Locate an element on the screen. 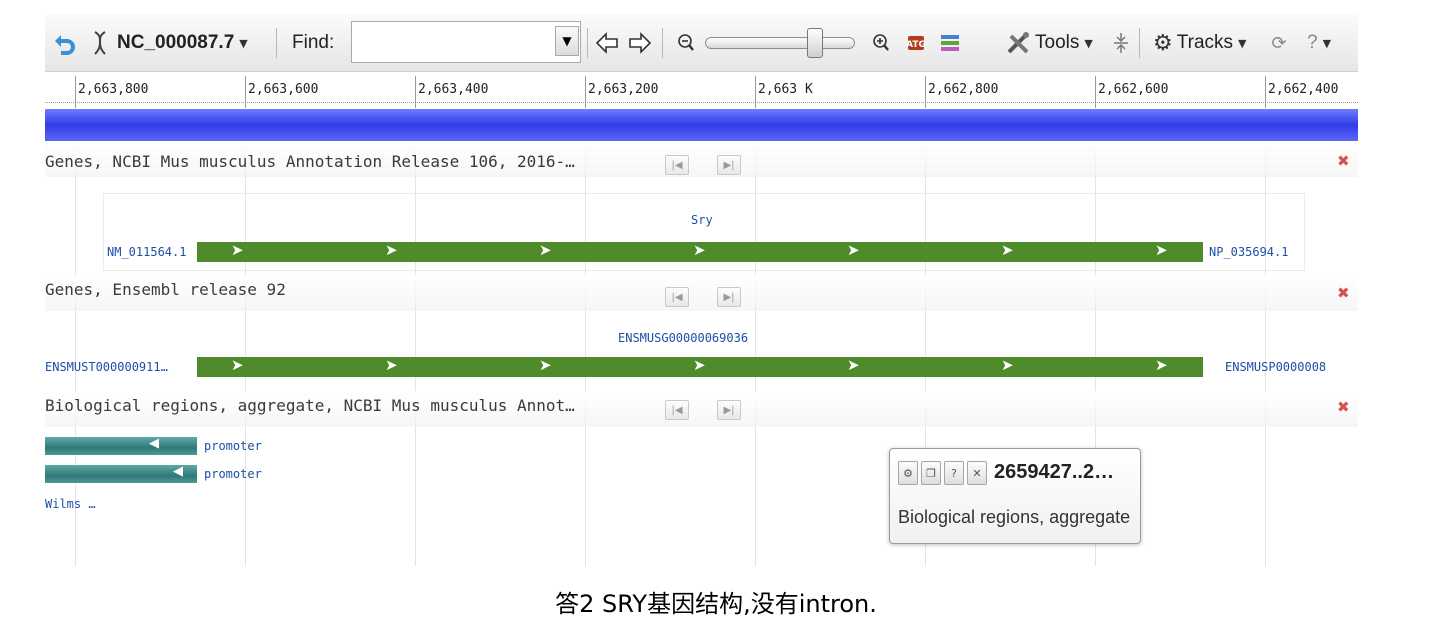  overview-bar is located at coordinates (701, 125).